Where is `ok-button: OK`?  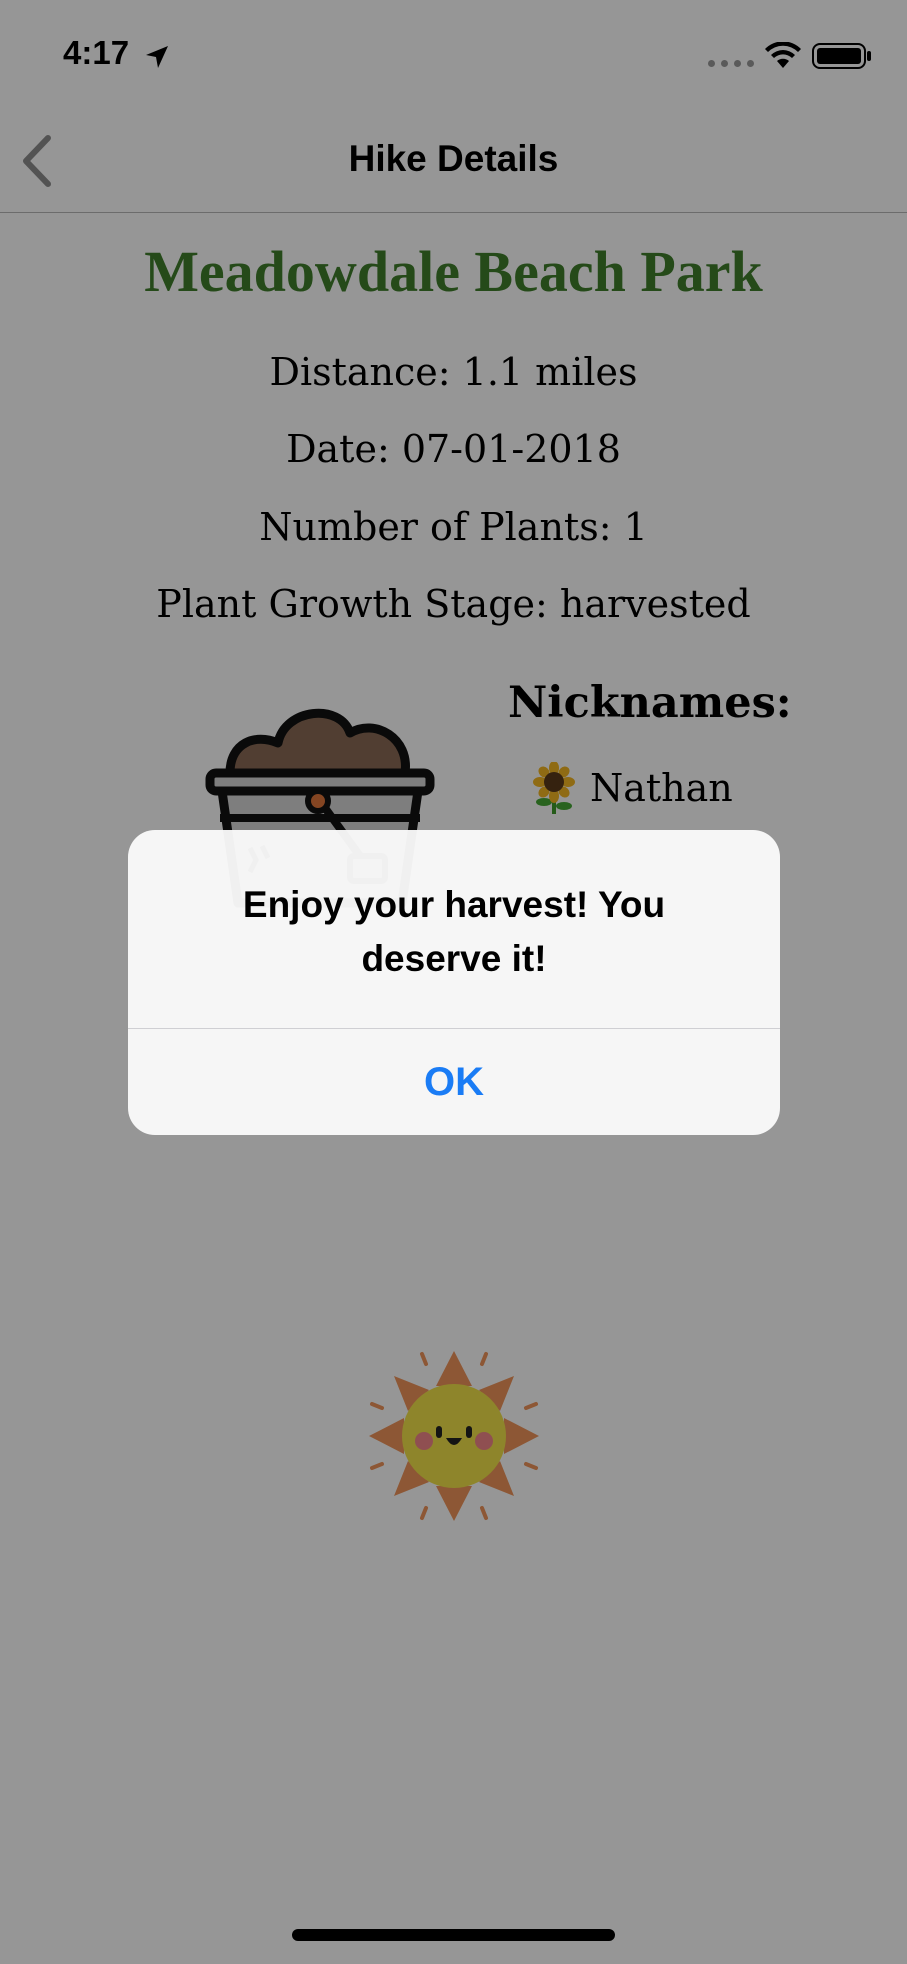
ok-button: OK is located at coordinates (454, 1082).